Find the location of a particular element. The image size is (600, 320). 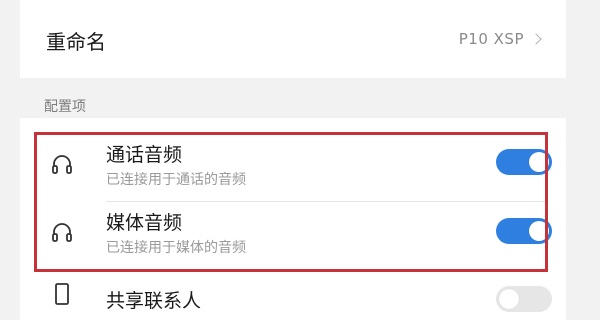

chevron-right-icon is located at coordinates (536, 39).